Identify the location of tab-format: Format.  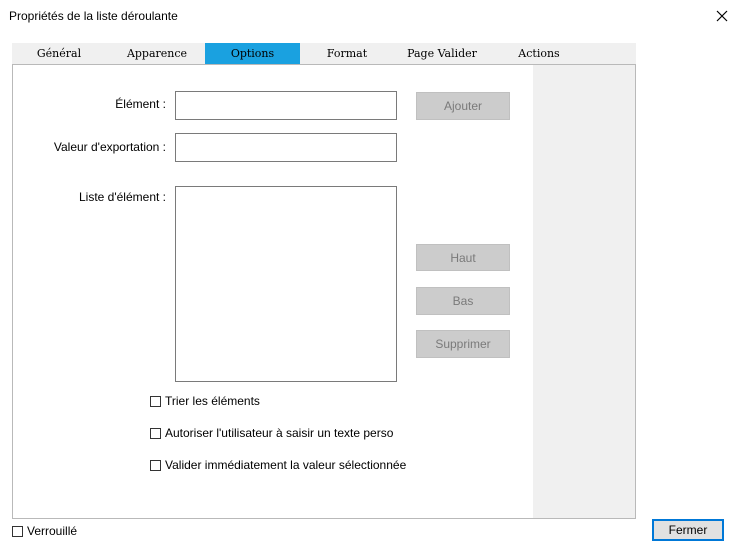
(347, 53).